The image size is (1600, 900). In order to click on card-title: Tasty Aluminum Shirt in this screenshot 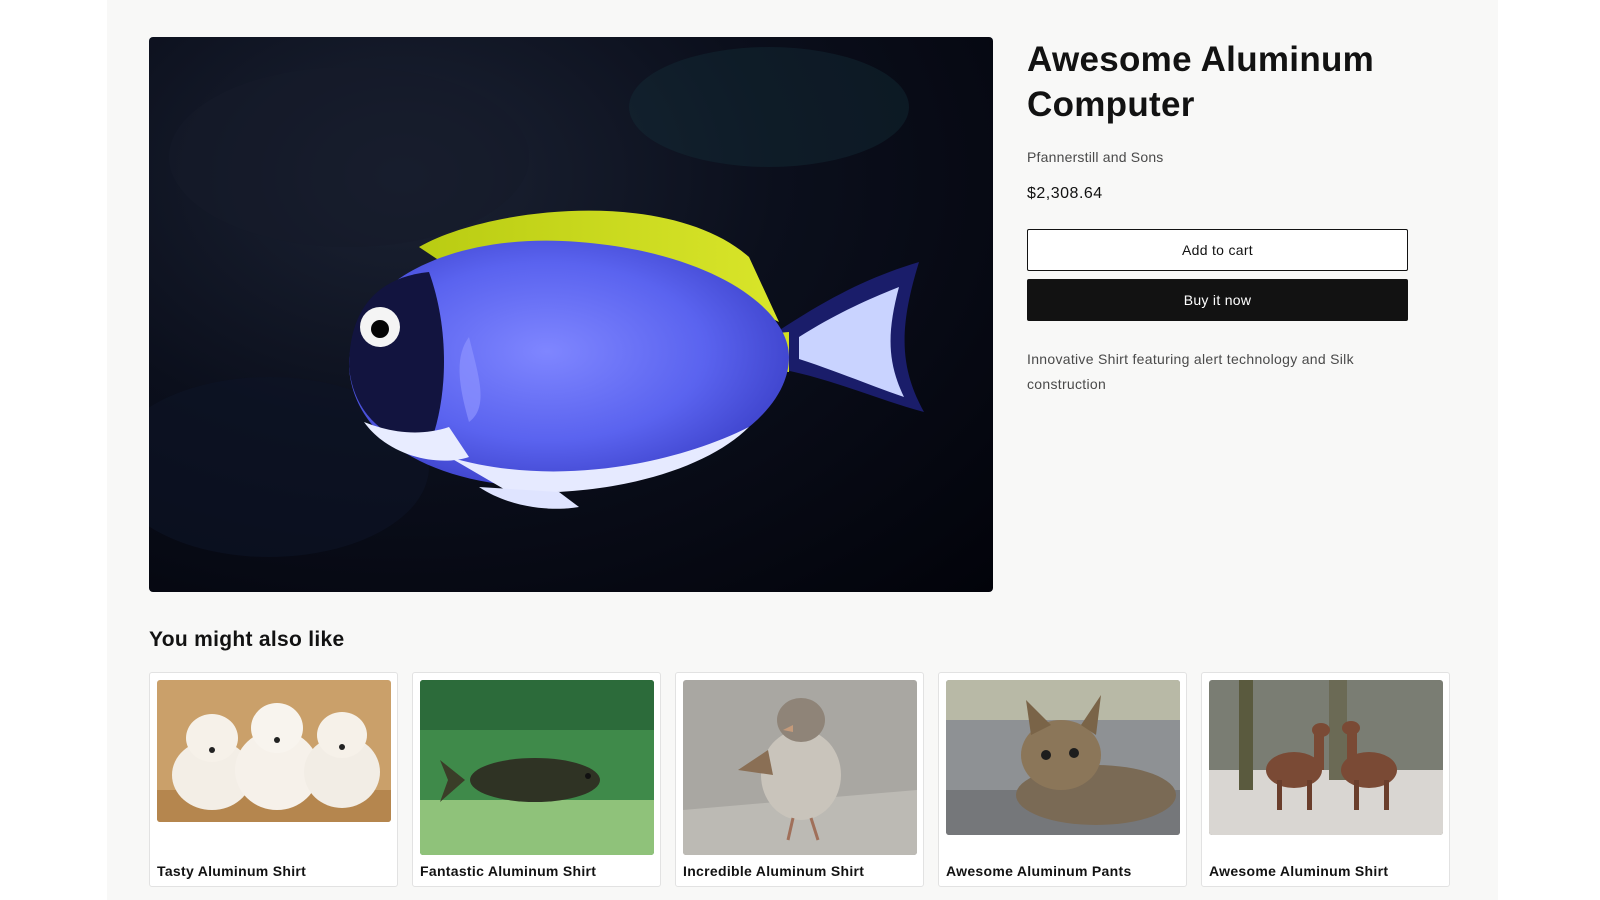, I will do `click(231, 871)`.